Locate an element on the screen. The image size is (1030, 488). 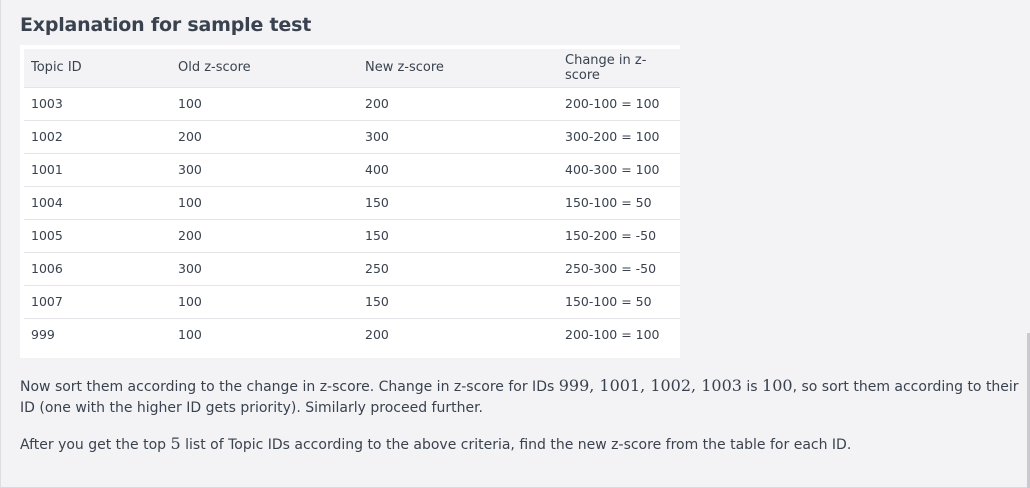
math-id-list: 999, 1001, 1002, 1003 is located at coordinates (650, 385).